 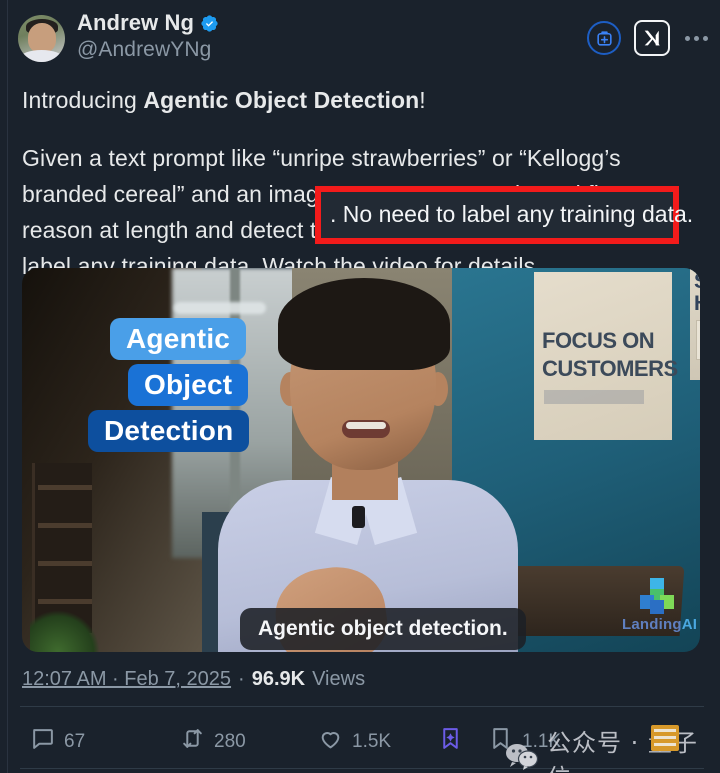 I want to click on video-bg-shelf, so click(x=62, y=548).